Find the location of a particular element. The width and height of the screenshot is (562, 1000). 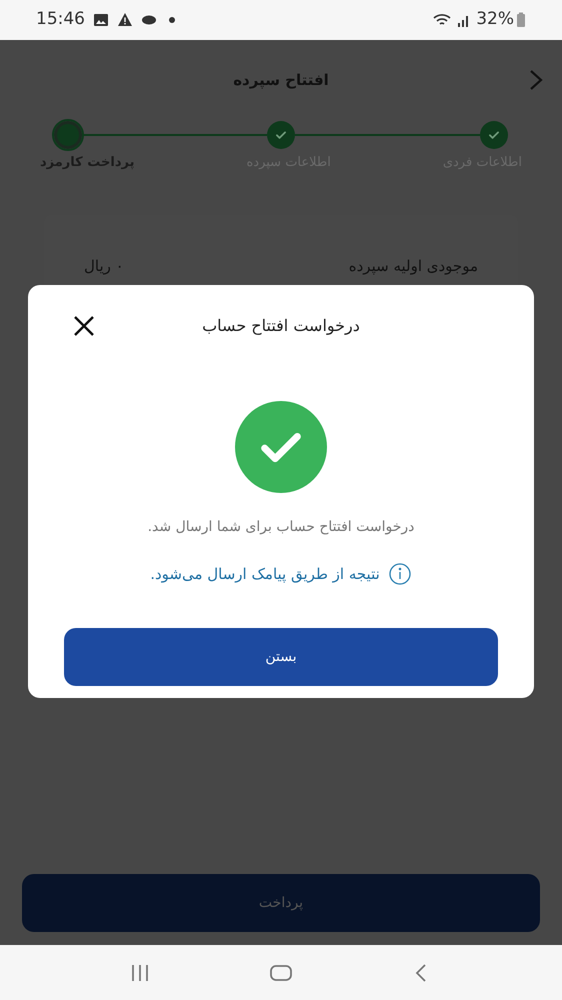

home-icon is located at coordinates (280, 972).